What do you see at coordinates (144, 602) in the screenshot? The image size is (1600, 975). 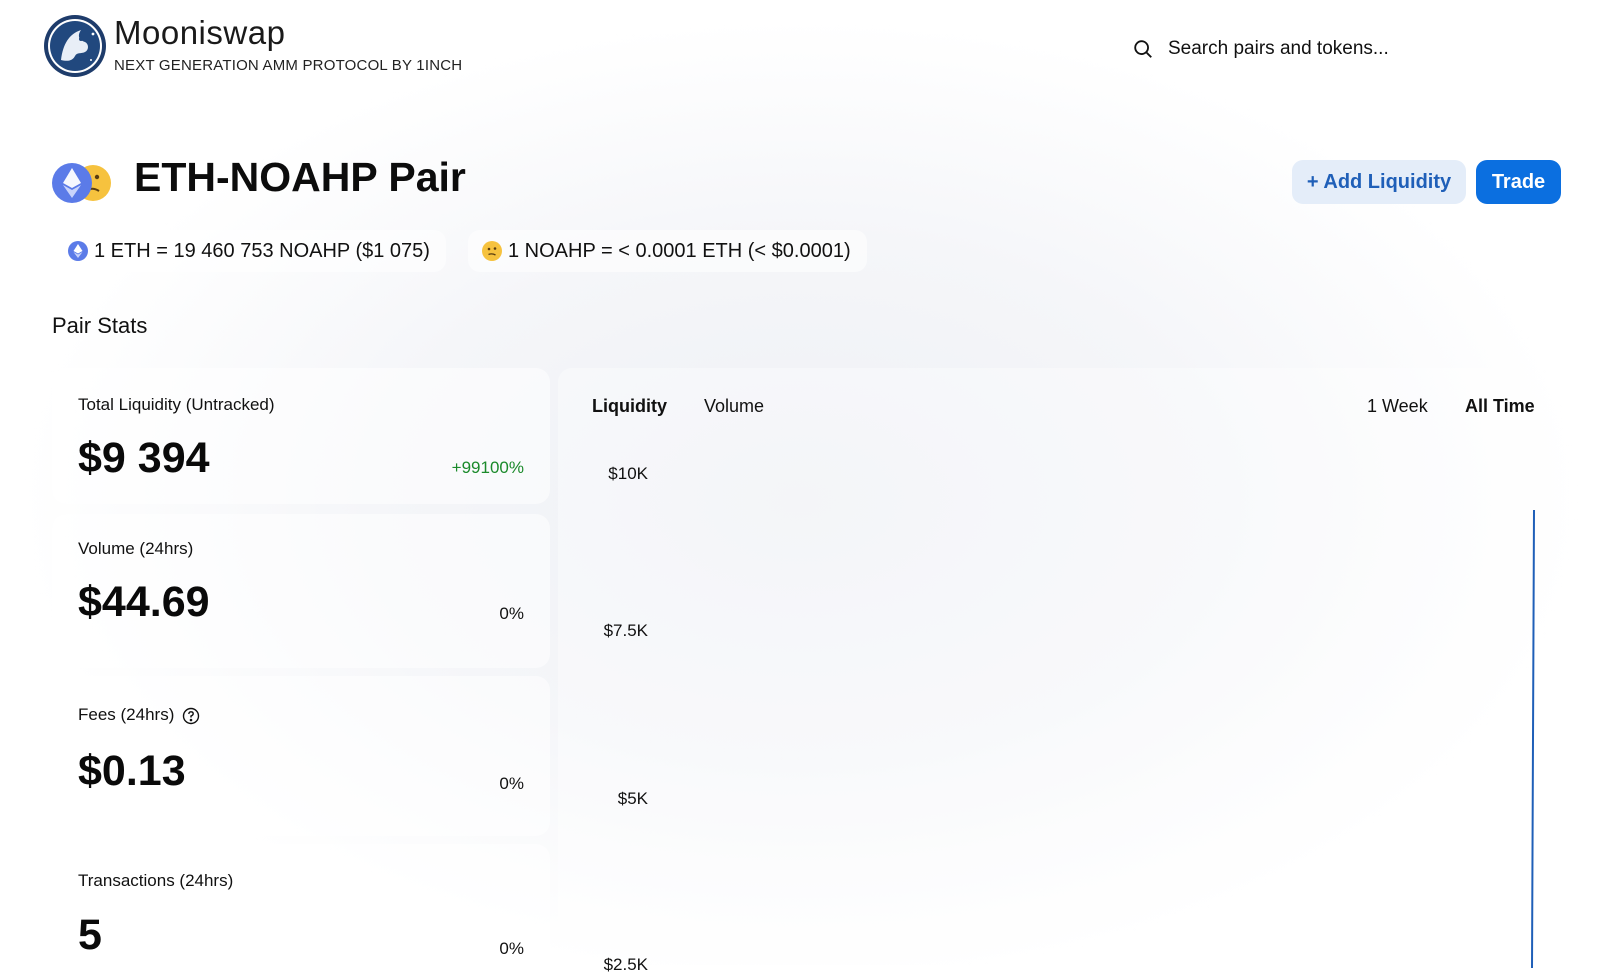 I see `stat-value: $44.69` at bounding box center [144, 602].